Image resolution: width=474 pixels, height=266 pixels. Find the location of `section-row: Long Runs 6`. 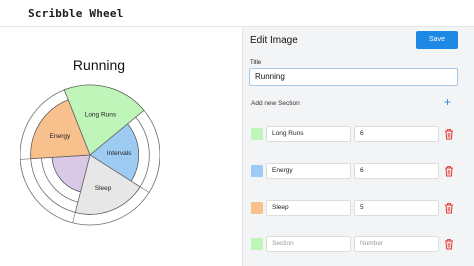

section-row: Long Runs 6 is located at coordinates (358, 135).